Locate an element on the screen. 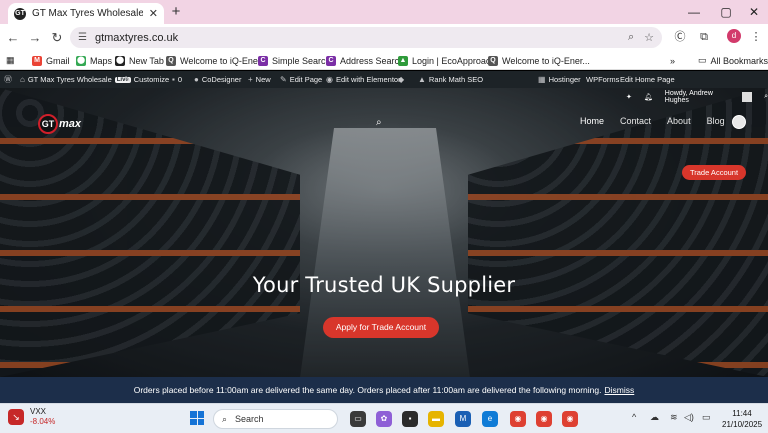  wp-new: + New is located at coordinates (259, 79).